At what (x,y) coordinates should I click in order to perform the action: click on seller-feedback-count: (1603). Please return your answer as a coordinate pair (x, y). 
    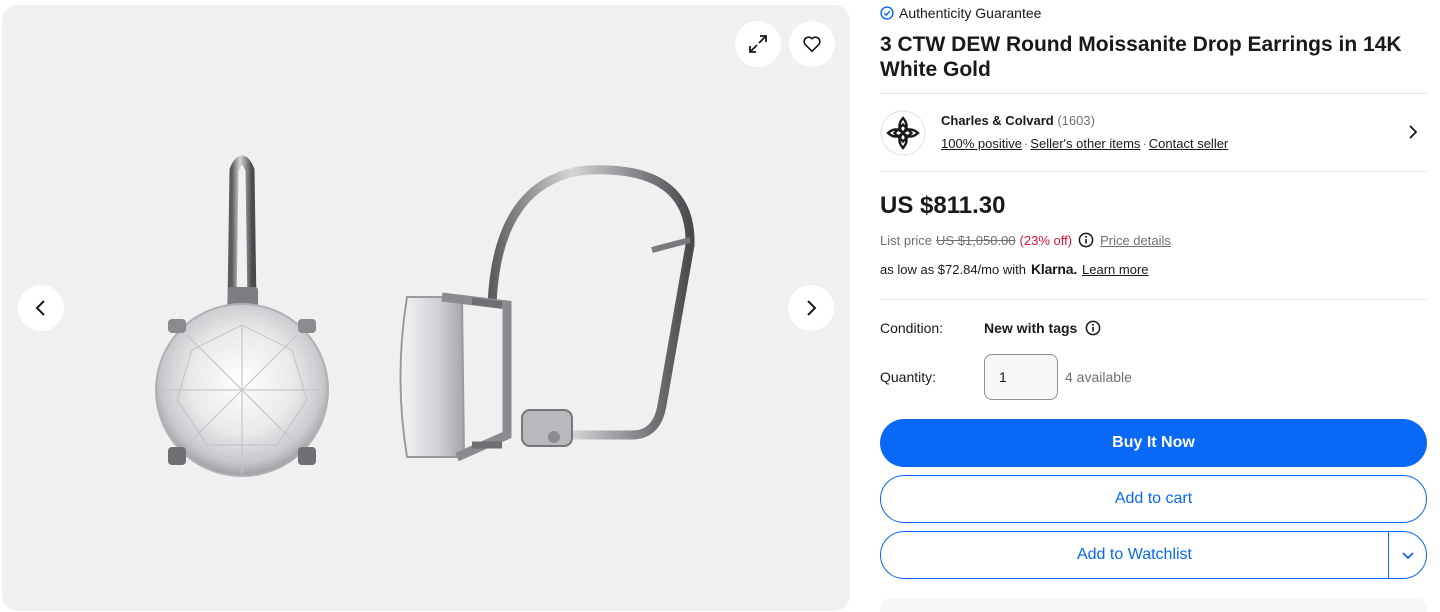
    Looking at the image, I should click on (1076, 120).